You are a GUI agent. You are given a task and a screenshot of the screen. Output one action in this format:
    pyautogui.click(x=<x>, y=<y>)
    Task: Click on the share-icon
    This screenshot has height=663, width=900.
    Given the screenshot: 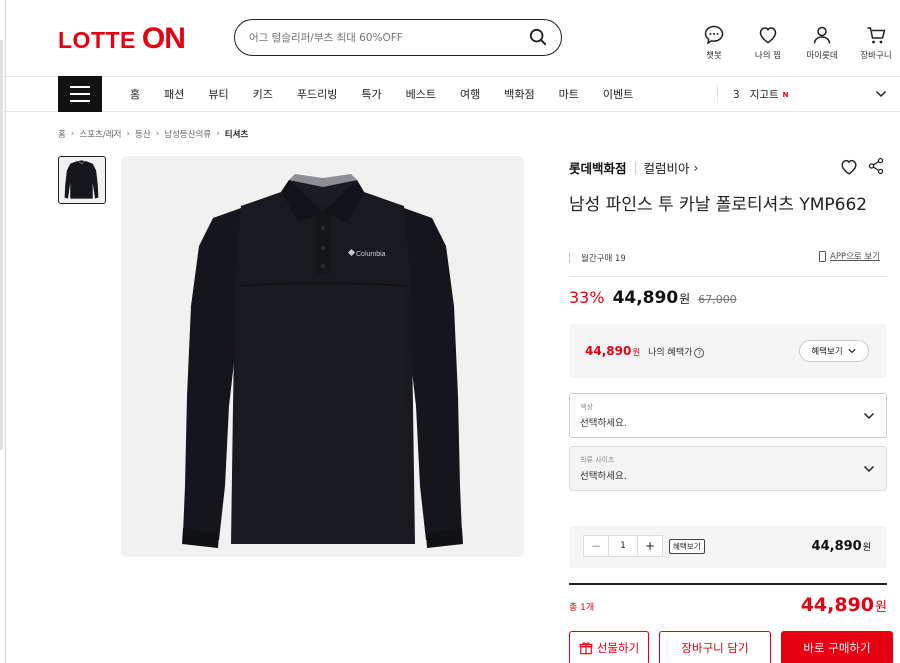 What is the action you would take?
    pyautogui.click(x=876, y=166)
    